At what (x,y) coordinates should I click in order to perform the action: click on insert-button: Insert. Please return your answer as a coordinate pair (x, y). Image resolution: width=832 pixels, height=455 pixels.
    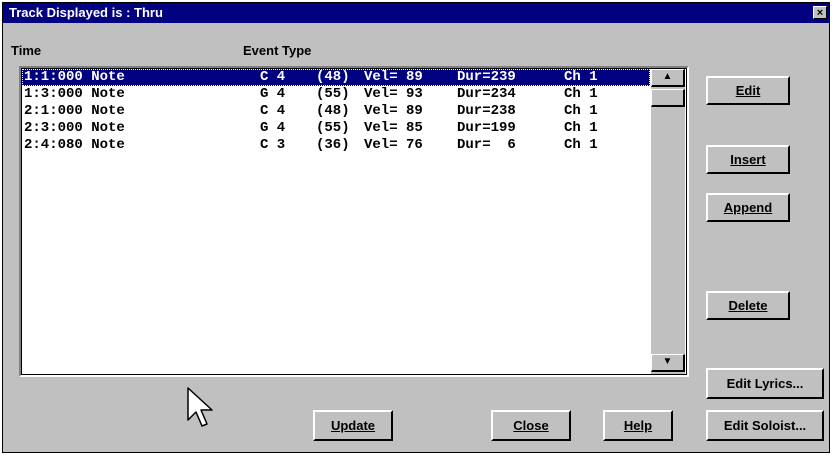
    Looking at the image, I should click on (748, 159).